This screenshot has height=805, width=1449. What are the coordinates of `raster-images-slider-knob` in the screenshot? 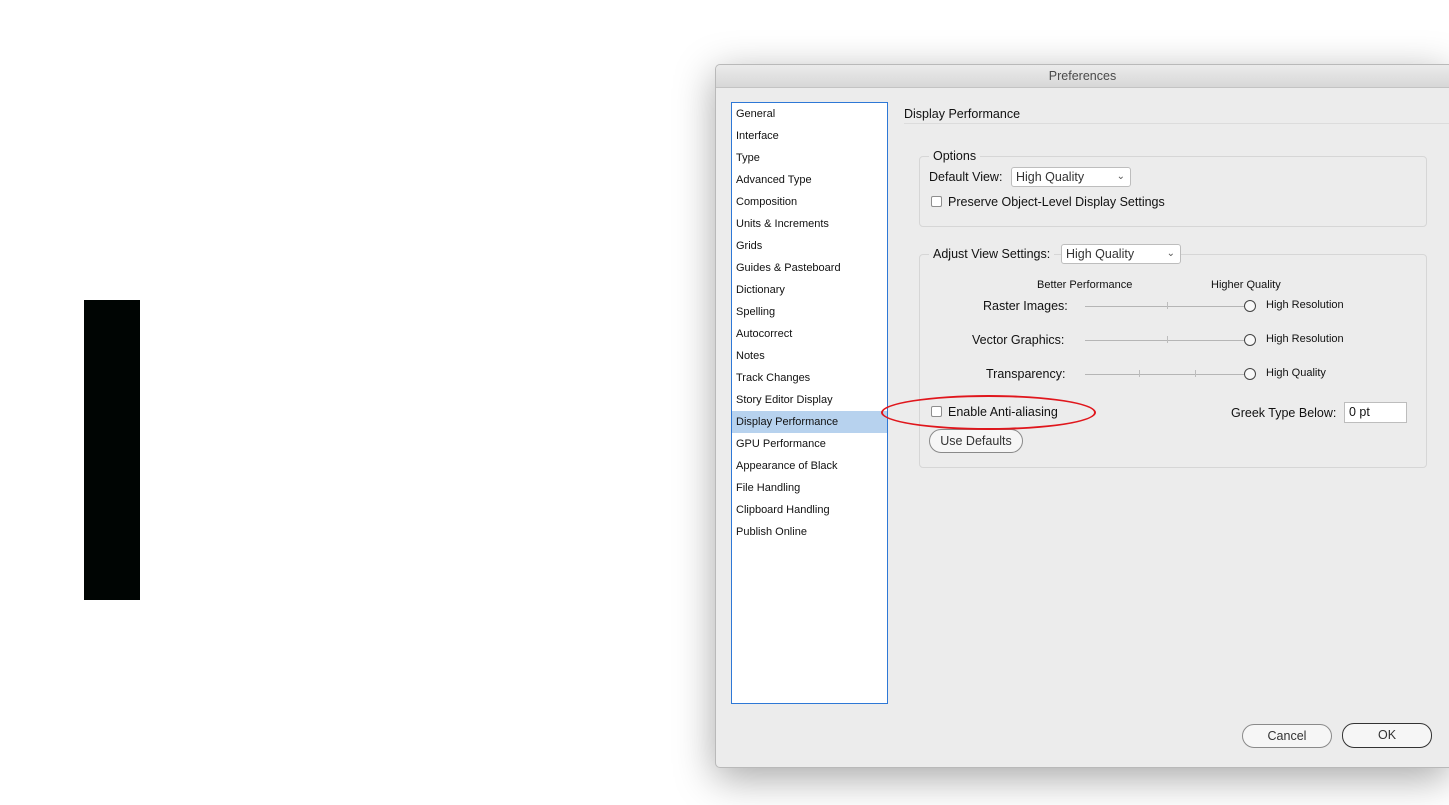 It's located at (1250, 306).